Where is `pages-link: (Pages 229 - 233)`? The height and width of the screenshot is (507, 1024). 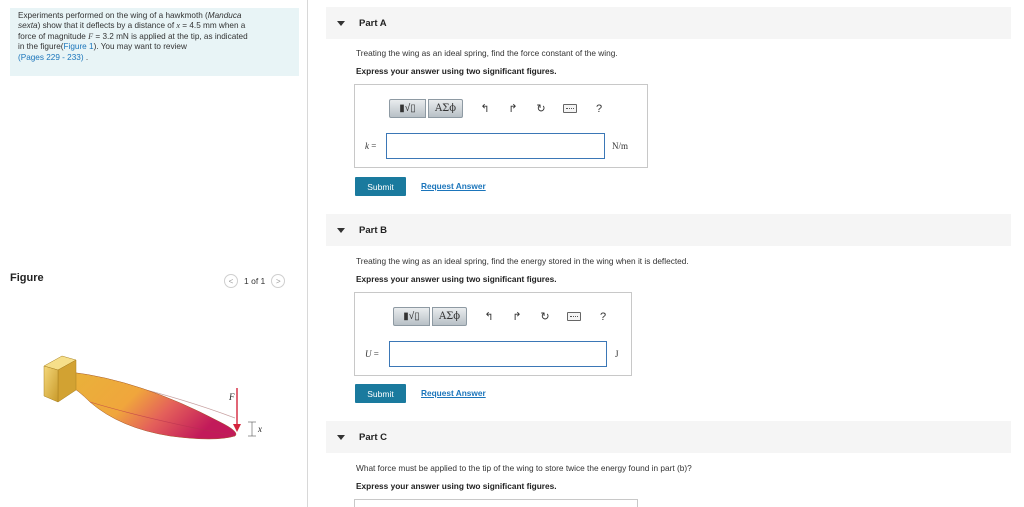
pages-link: (Pages 229 - 233) is located at coordinates (51, 57).